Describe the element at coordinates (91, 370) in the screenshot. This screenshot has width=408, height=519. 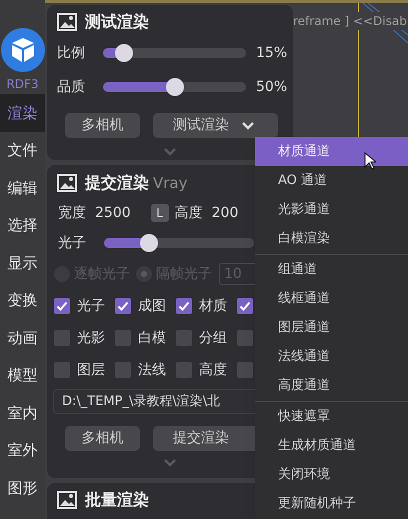
I see `checkbox-label: 图层` at that location.